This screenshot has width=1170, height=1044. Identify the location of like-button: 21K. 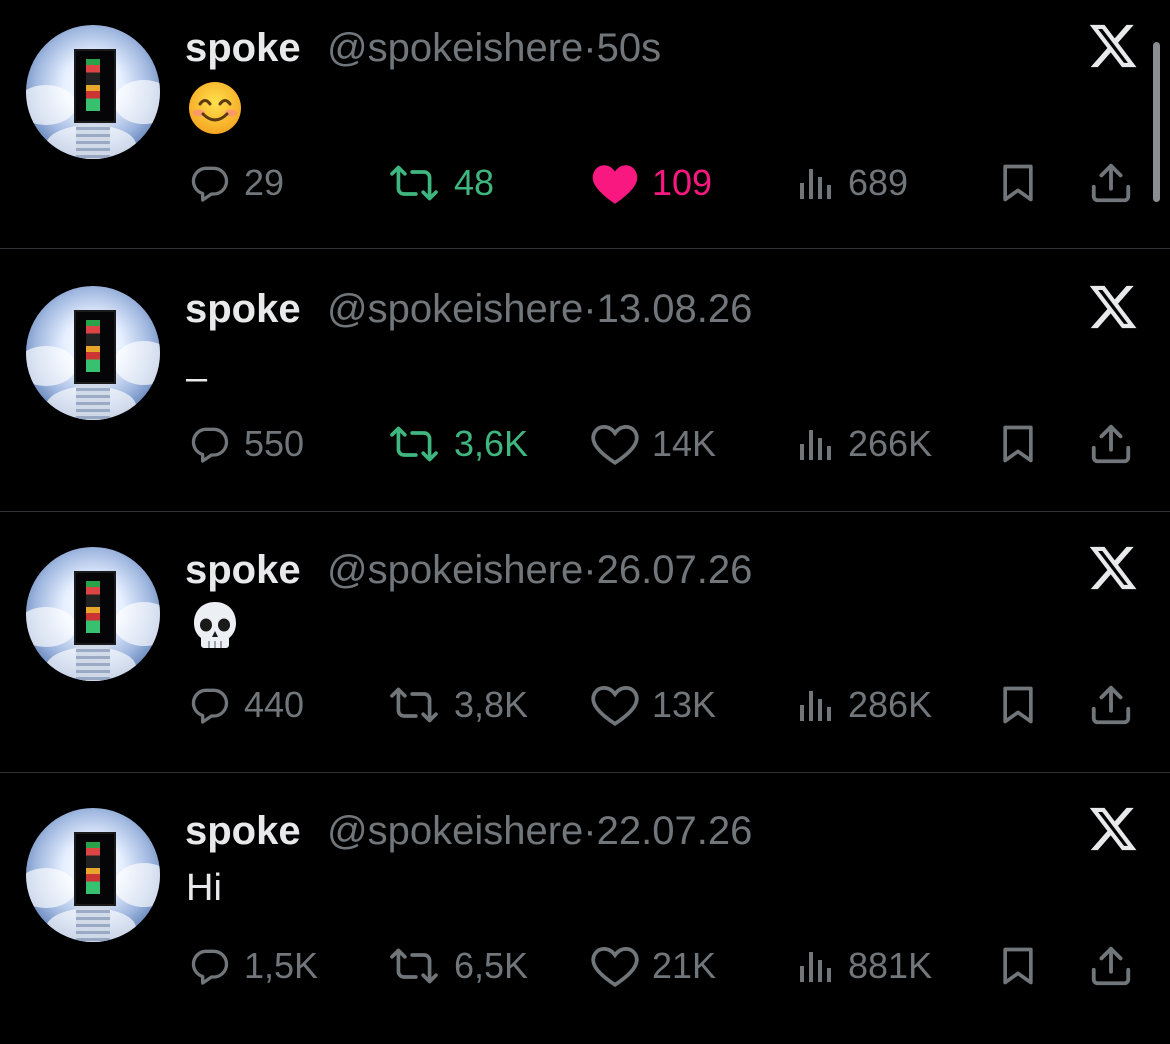
(653, 966).